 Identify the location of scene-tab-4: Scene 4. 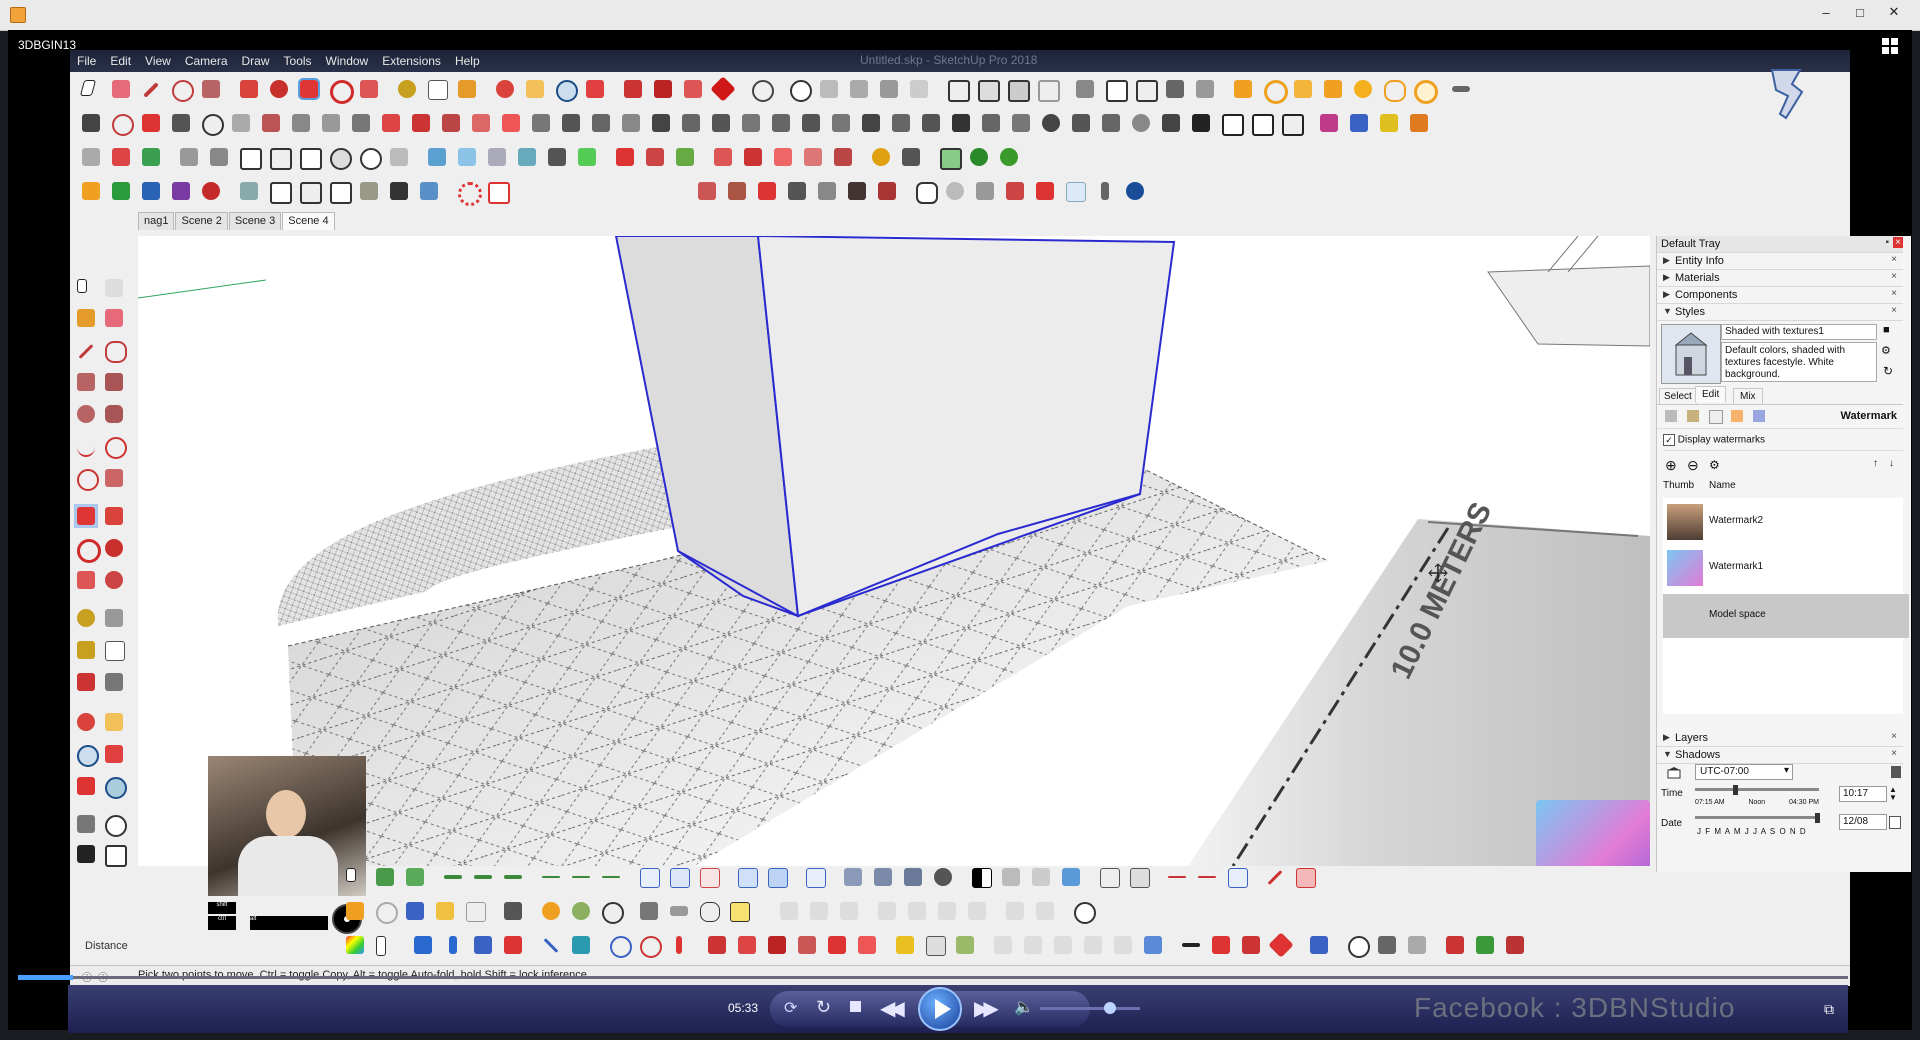
(308, 221).